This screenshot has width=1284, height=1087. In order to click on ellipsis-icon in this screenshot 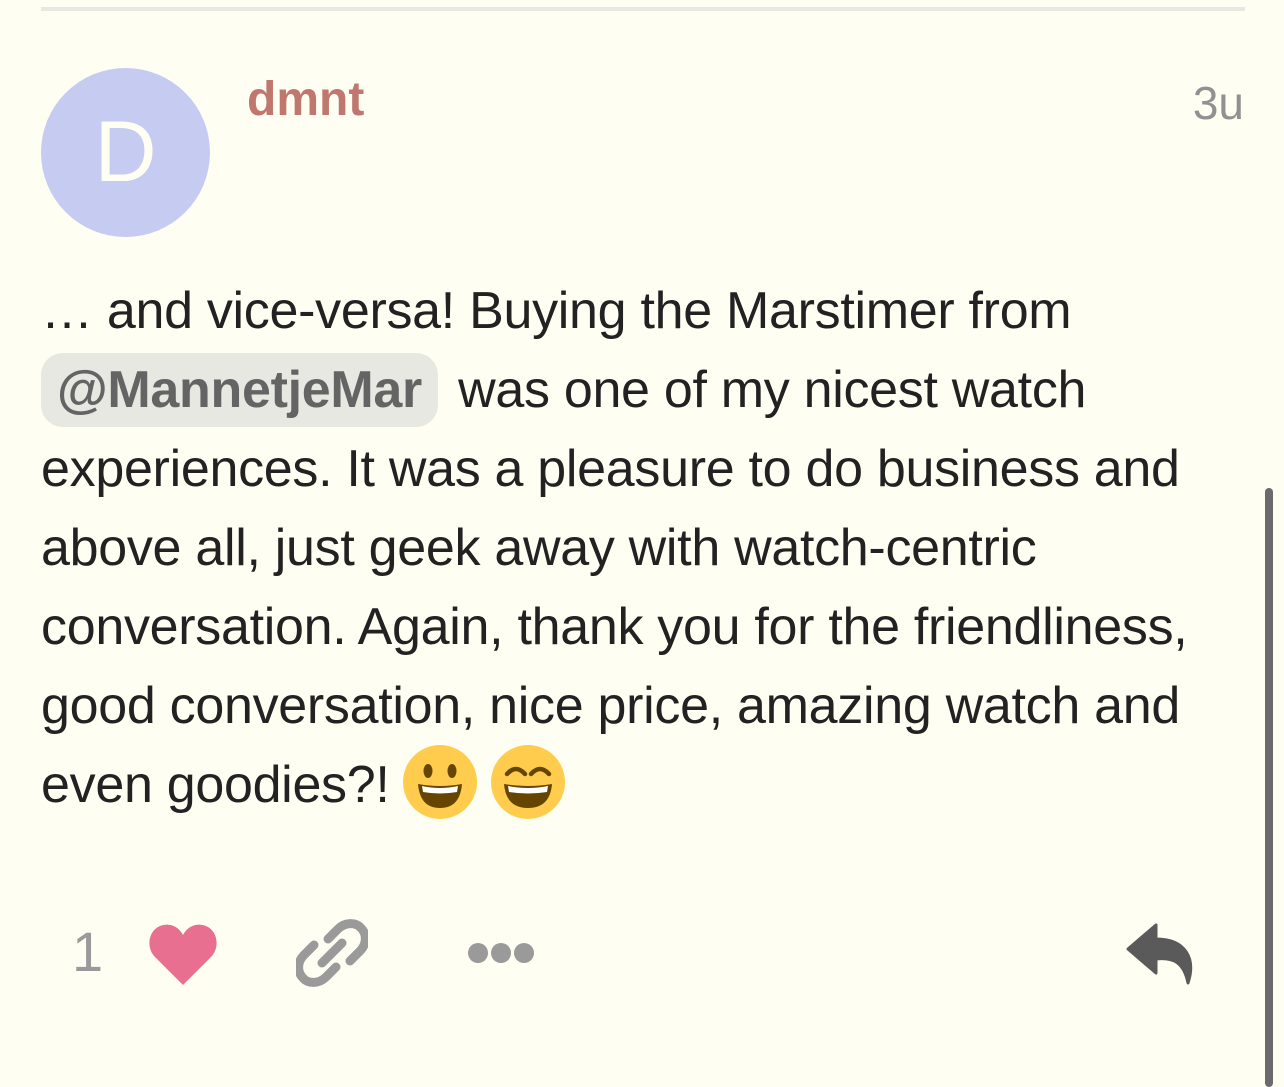, I will do `click(501, 953)`.